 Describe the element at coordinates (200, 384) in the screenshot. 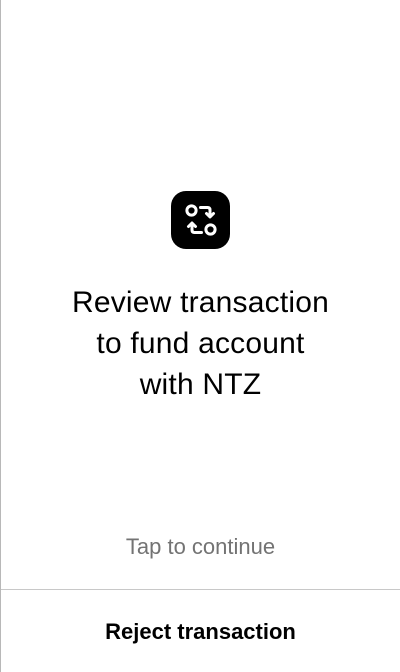

I see `title-line: with NTZ` at that location.